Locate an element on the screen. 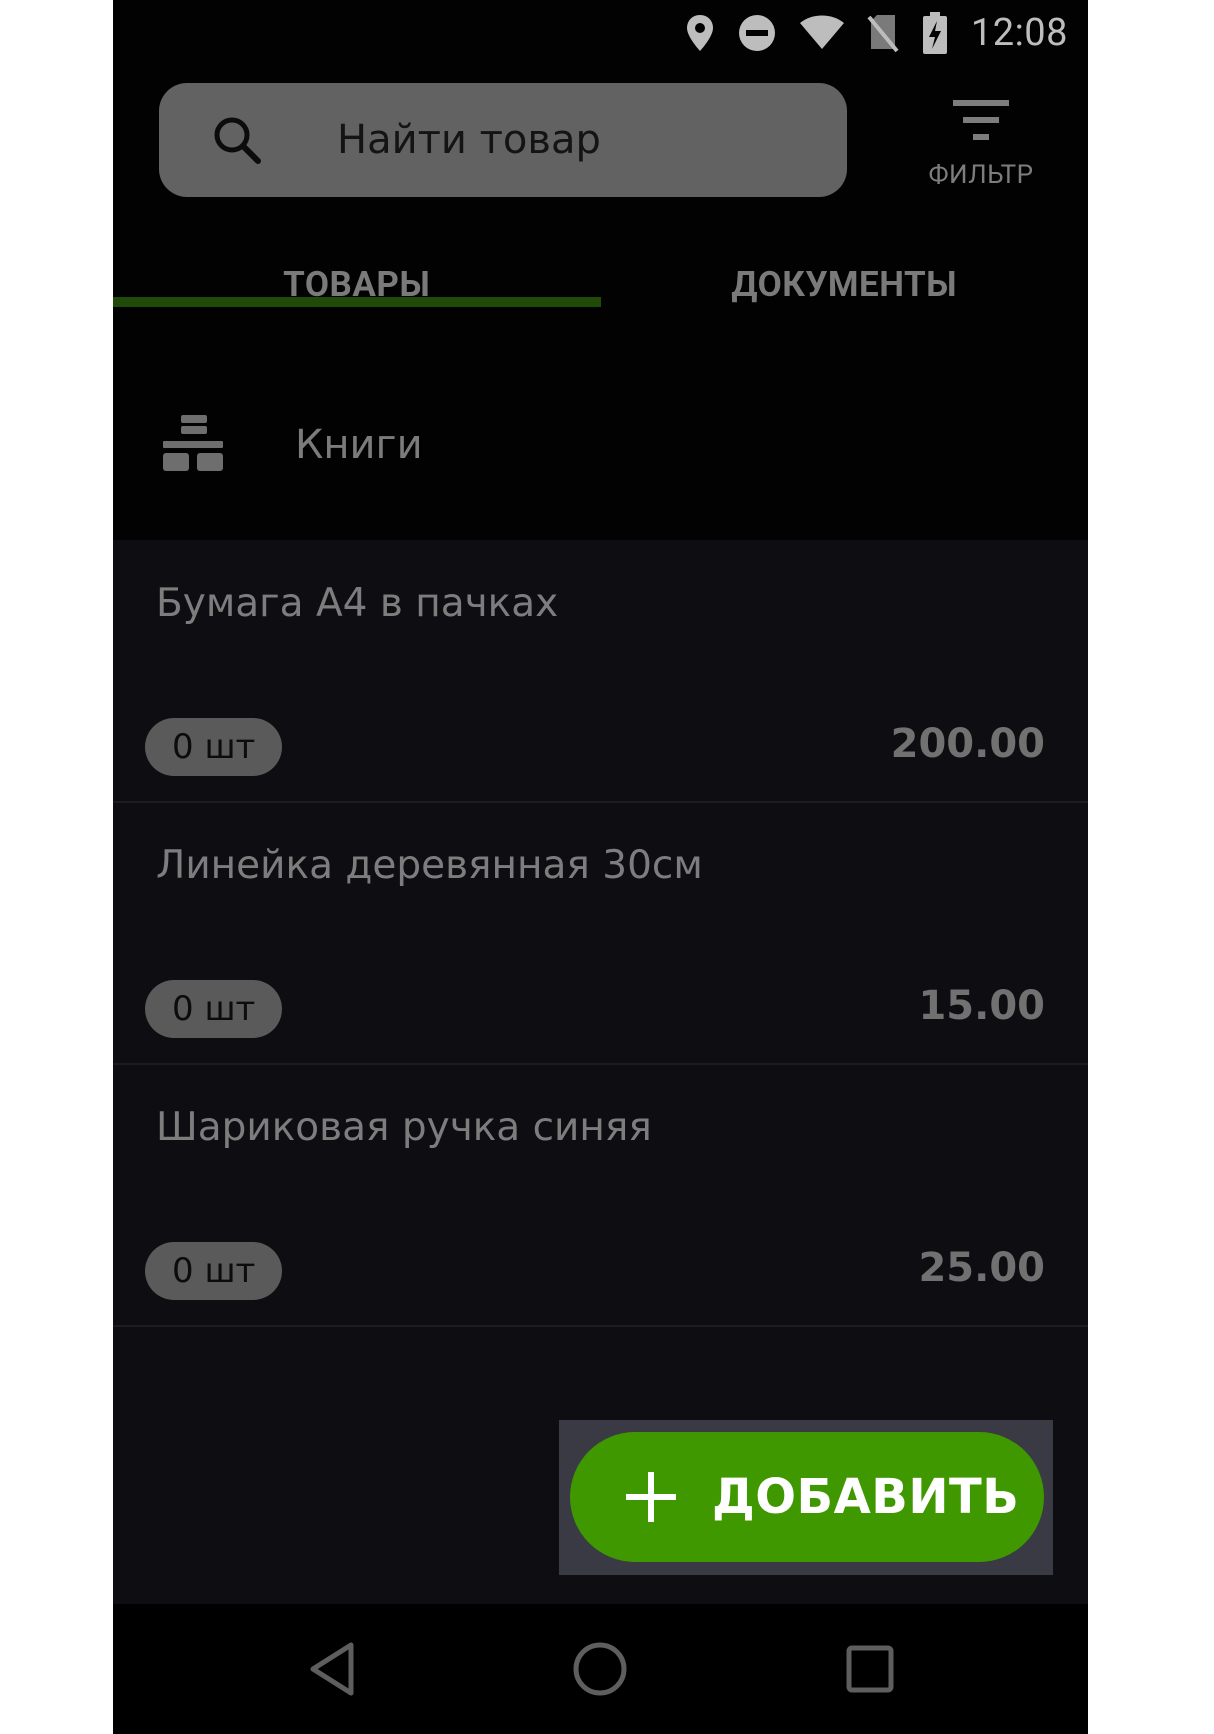 This screenshot has width=1214, height=1734. recents-icon is located at coordinates (870, 1669).